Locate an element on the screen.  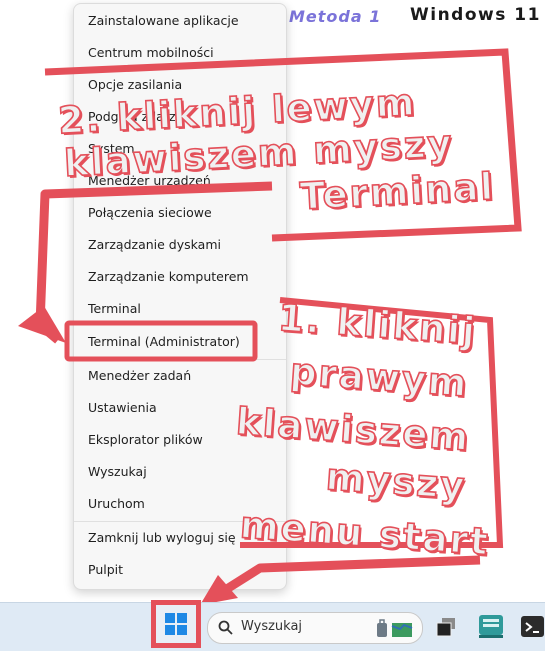
taskbar-search-box: Wyszukaj is located at coordinates (315, 628).